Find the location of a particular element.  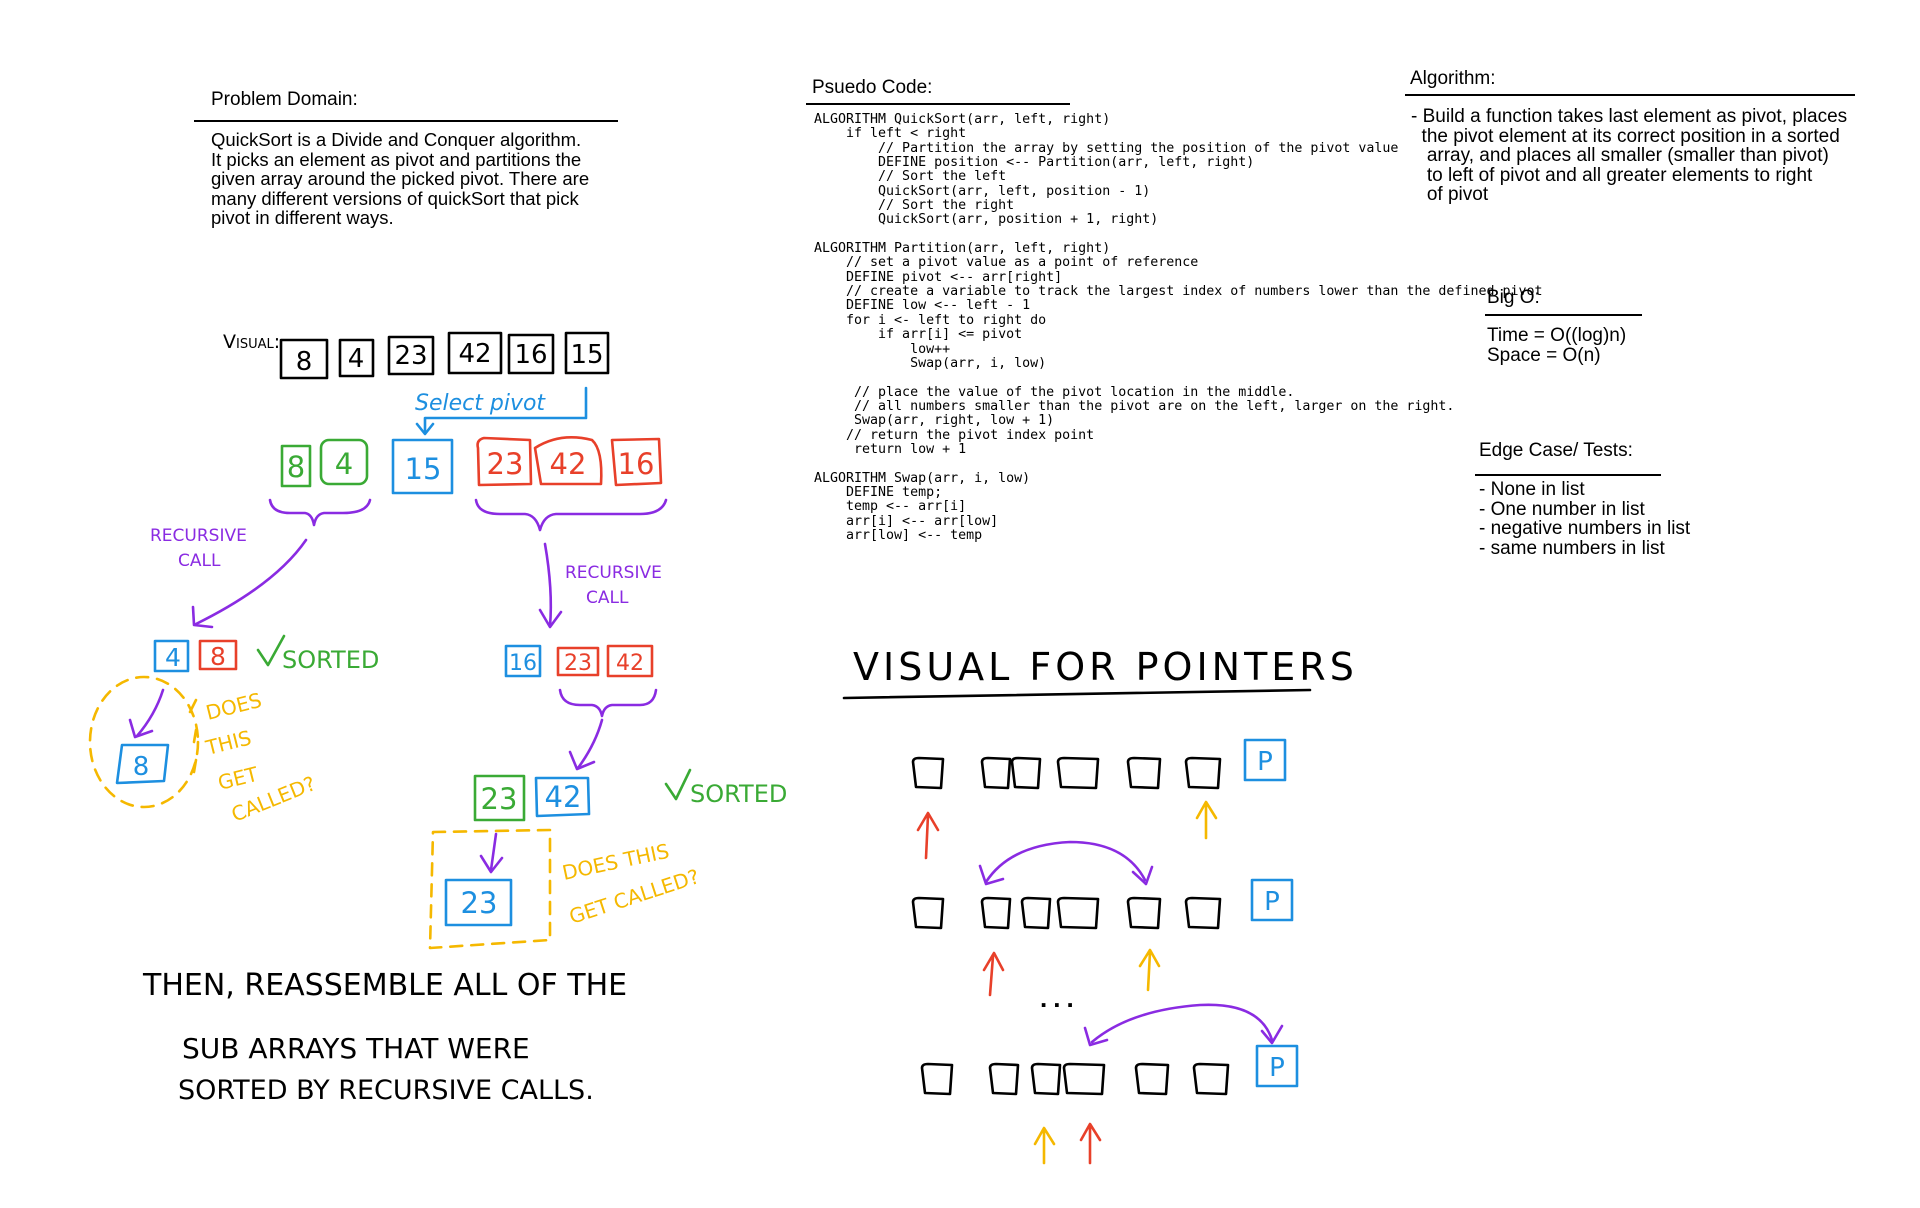

right-partition-value: 42 is located at coordinates (568, 464).